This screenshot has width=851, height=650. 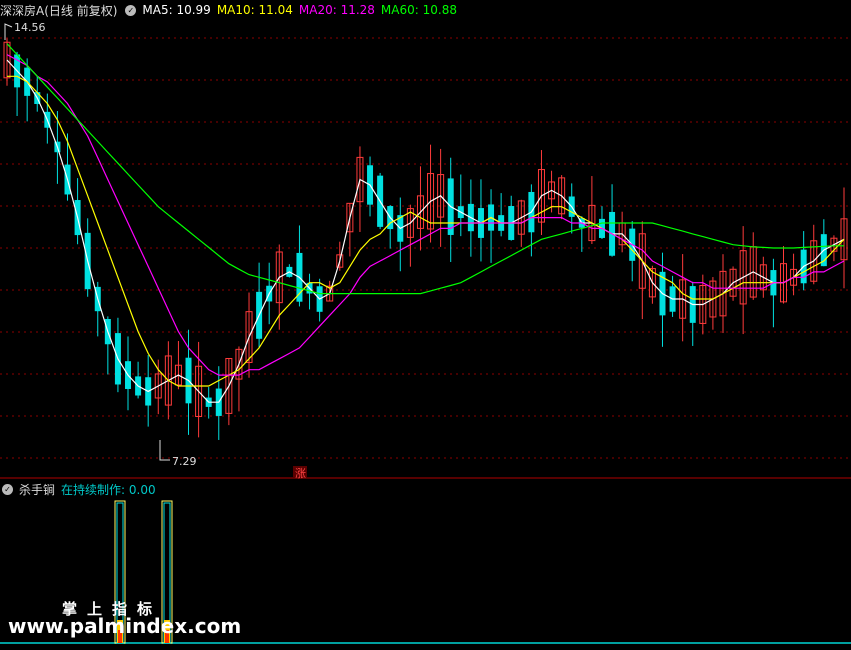 I want to click on ma60-value: MA60: 10.88, so click(x=418, y=10).